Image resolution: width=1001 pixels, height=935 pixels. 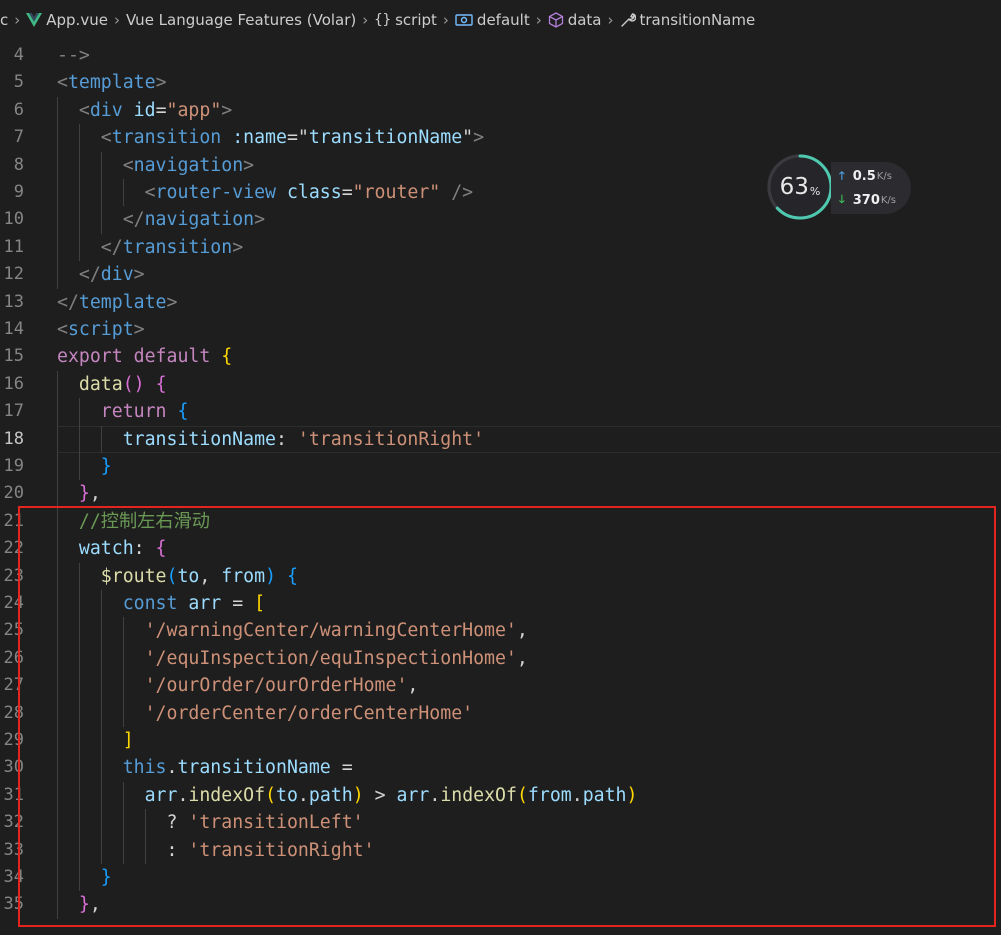 What do you see at coordinates (500, 82) in the screenshot?
I see `code-line: 5 <template>` at bounding box center [500, 82].